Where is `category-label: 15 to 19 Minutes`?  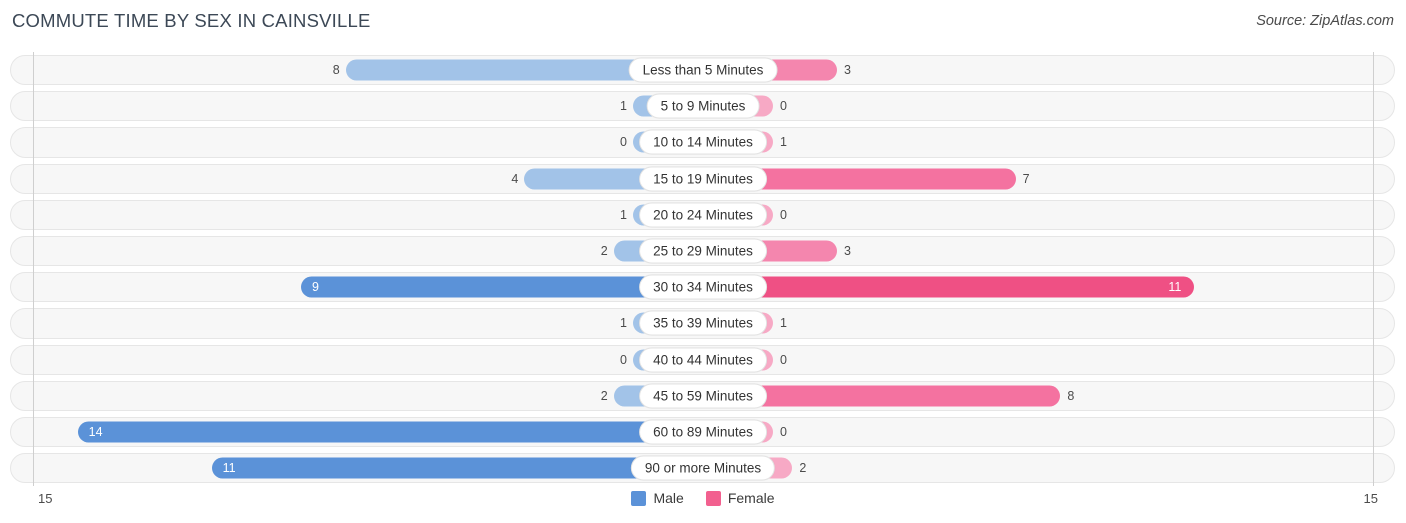
category-label: 15 to 19 Minutes is located at coordinates (703, 179).